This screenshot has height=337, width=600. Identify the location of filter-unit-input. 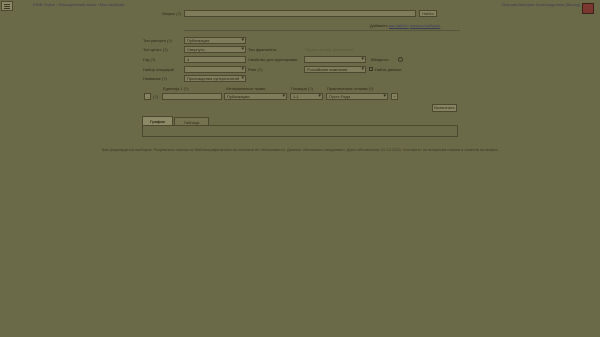
(192, 96).